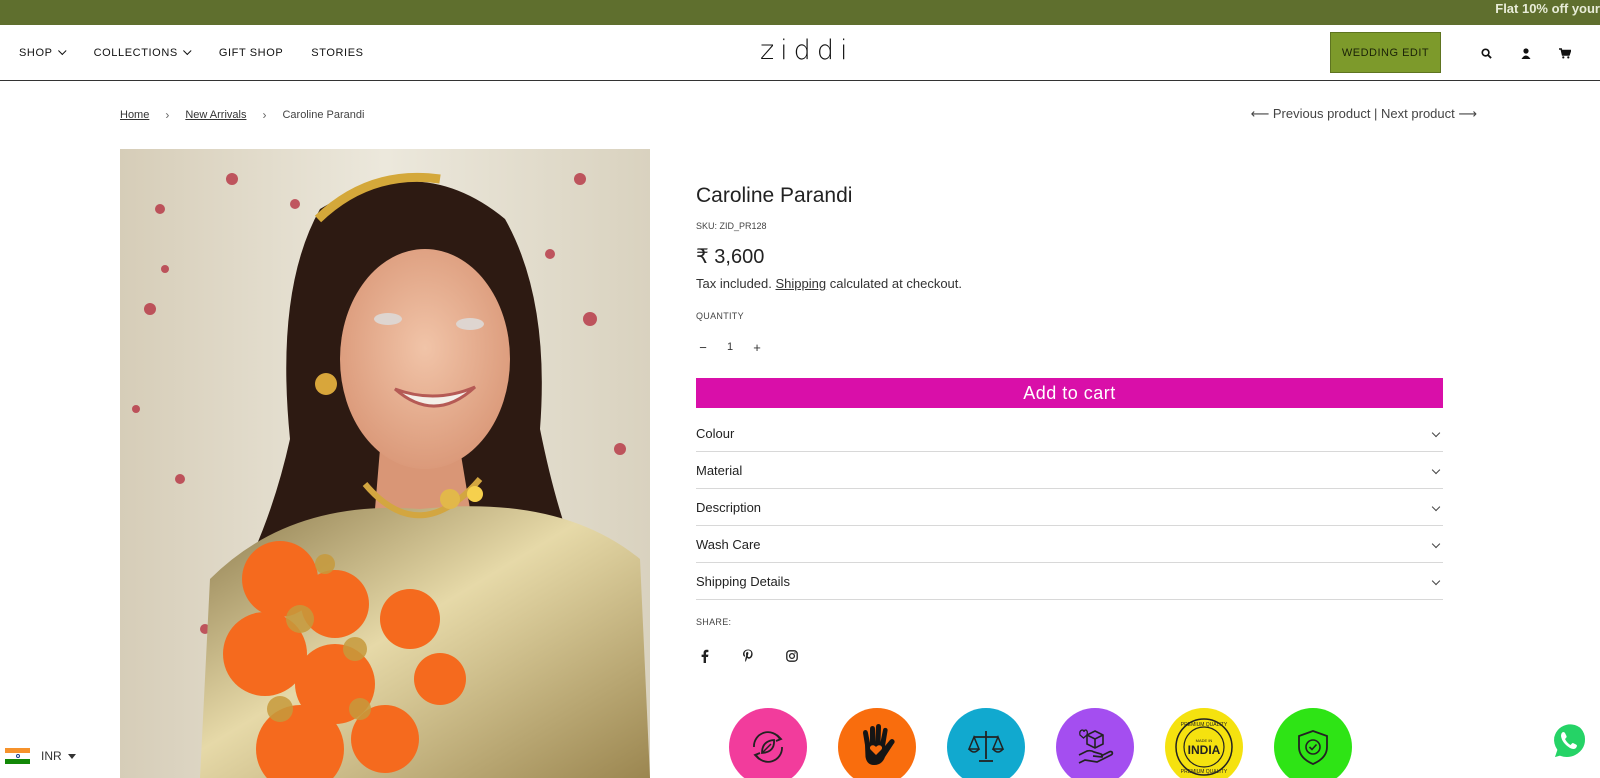  I want to click on breadcrumb: Home › New Arrivals › Caroline Parandi, so click(242, 115).